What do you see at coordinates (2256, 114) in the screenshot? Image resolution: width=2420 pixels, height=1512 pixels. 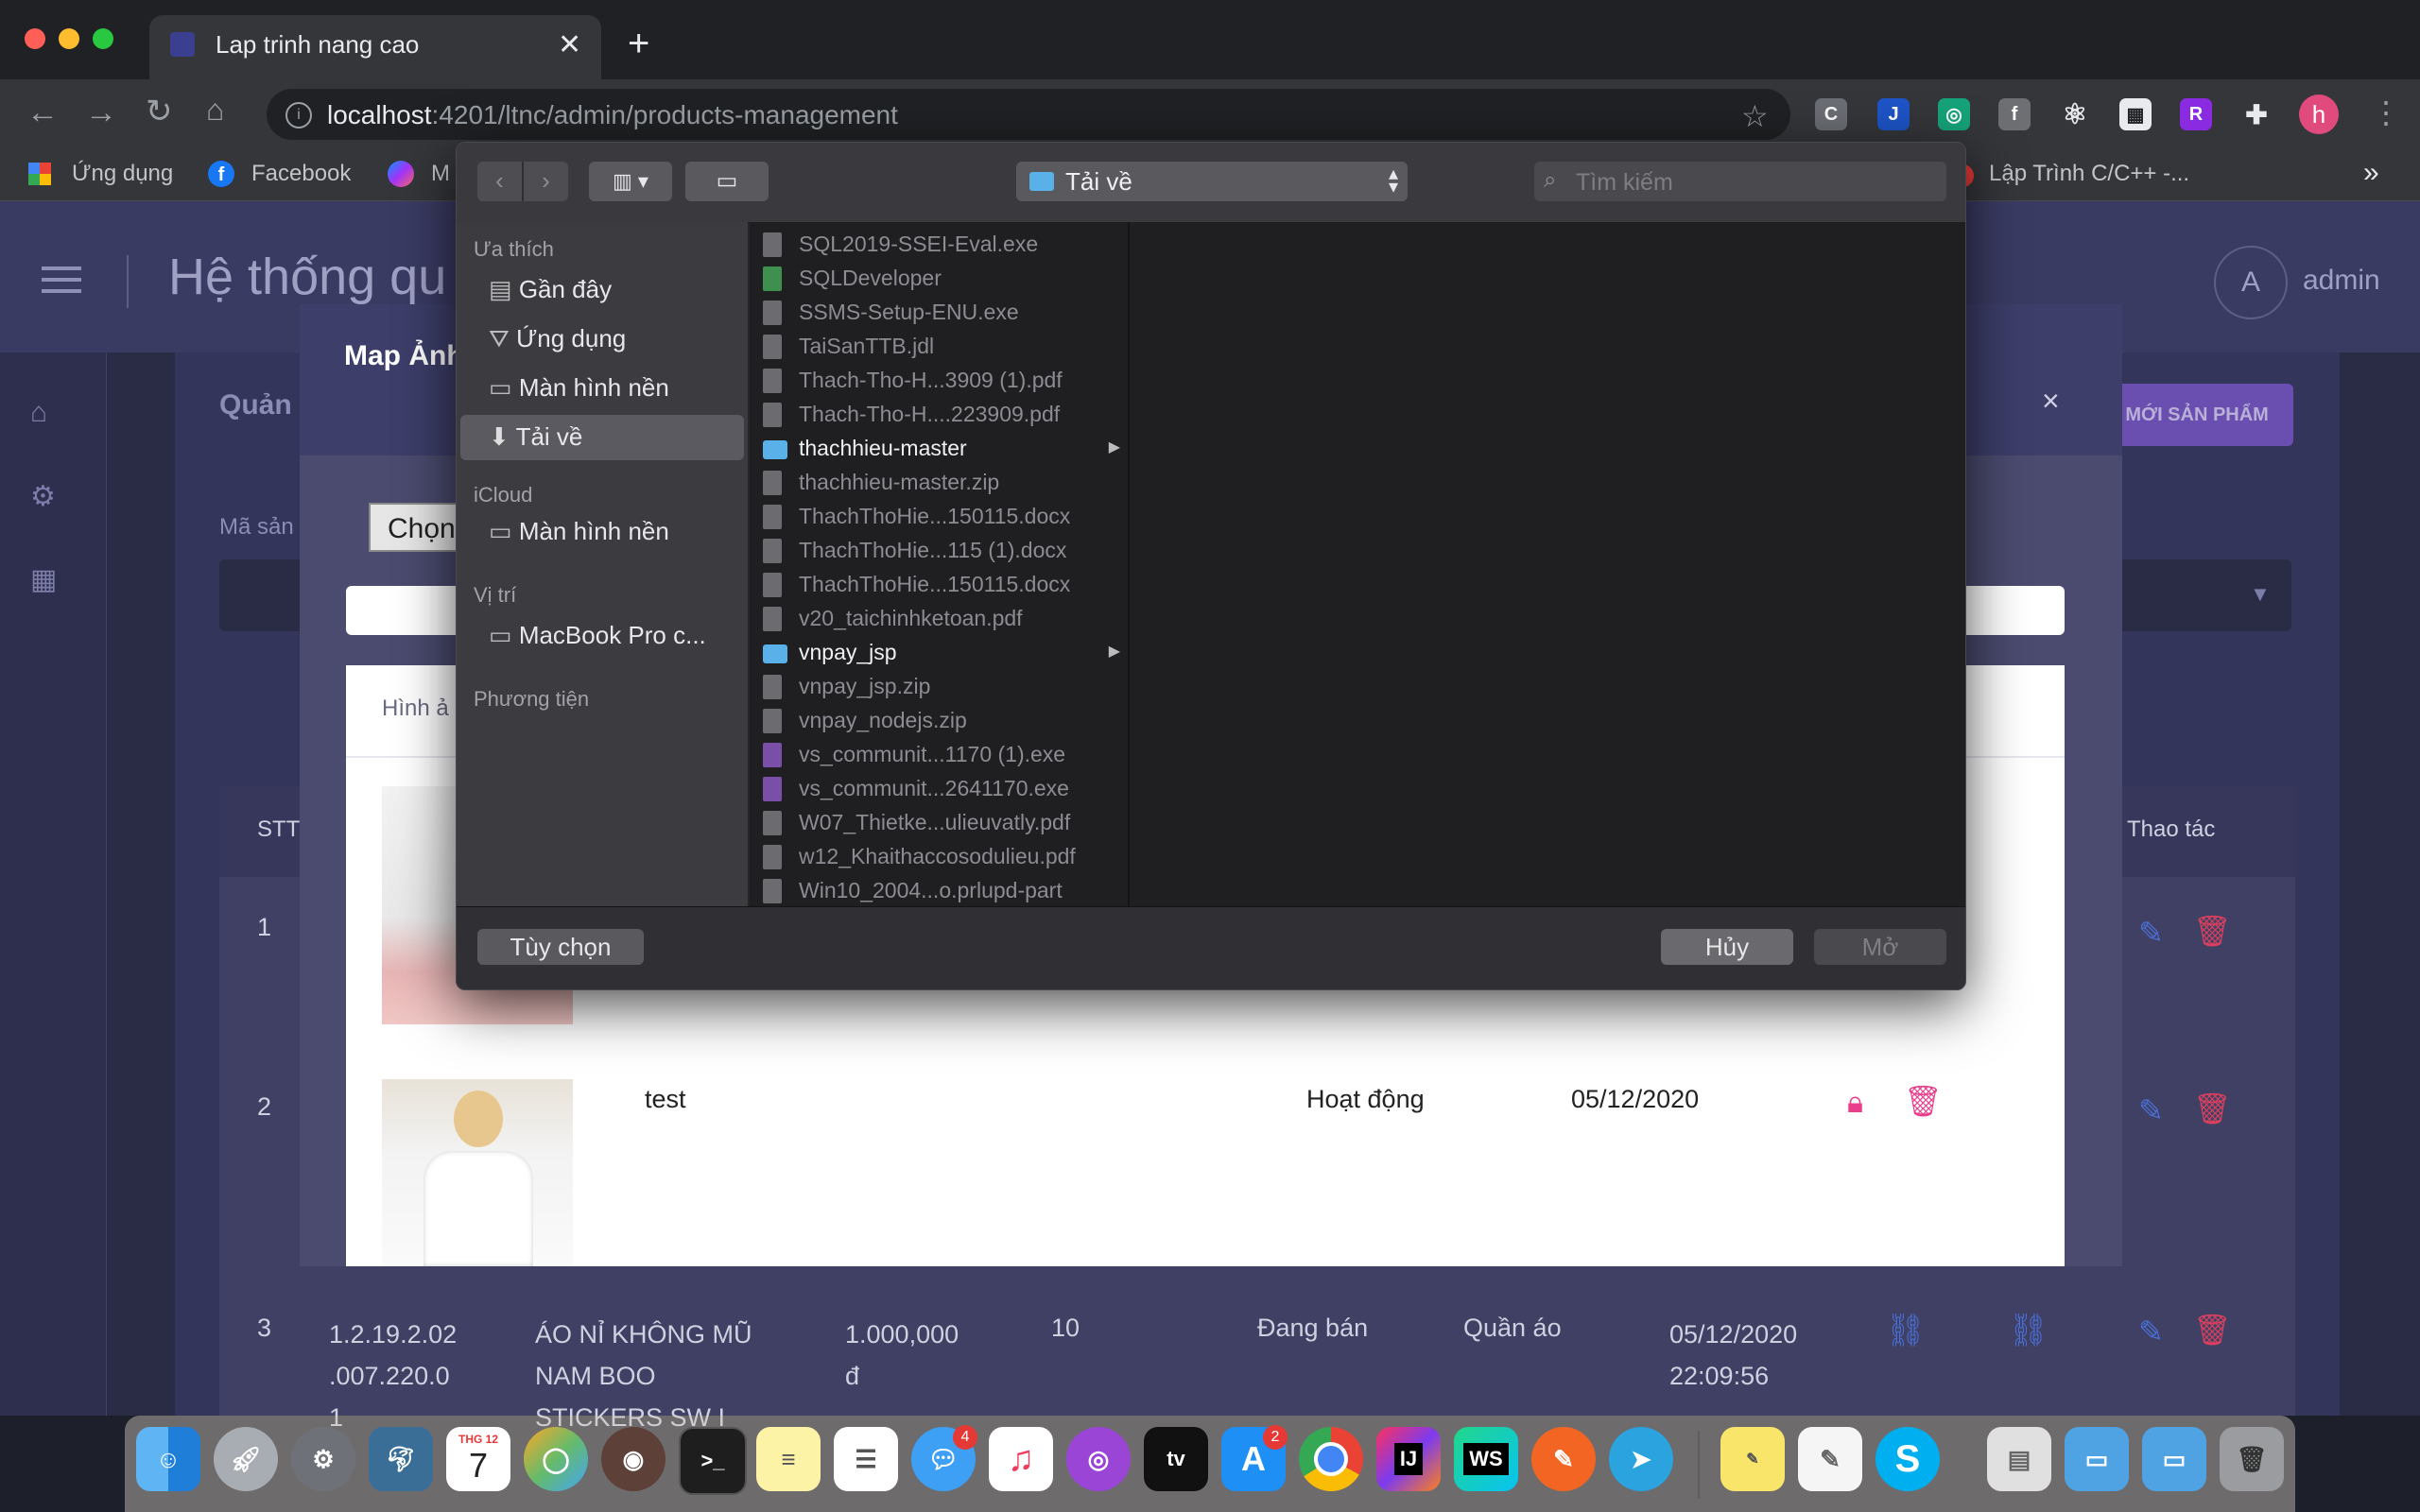 I see `extensions-puzzle-icon: ✚` at bounding box center [2256, 114].